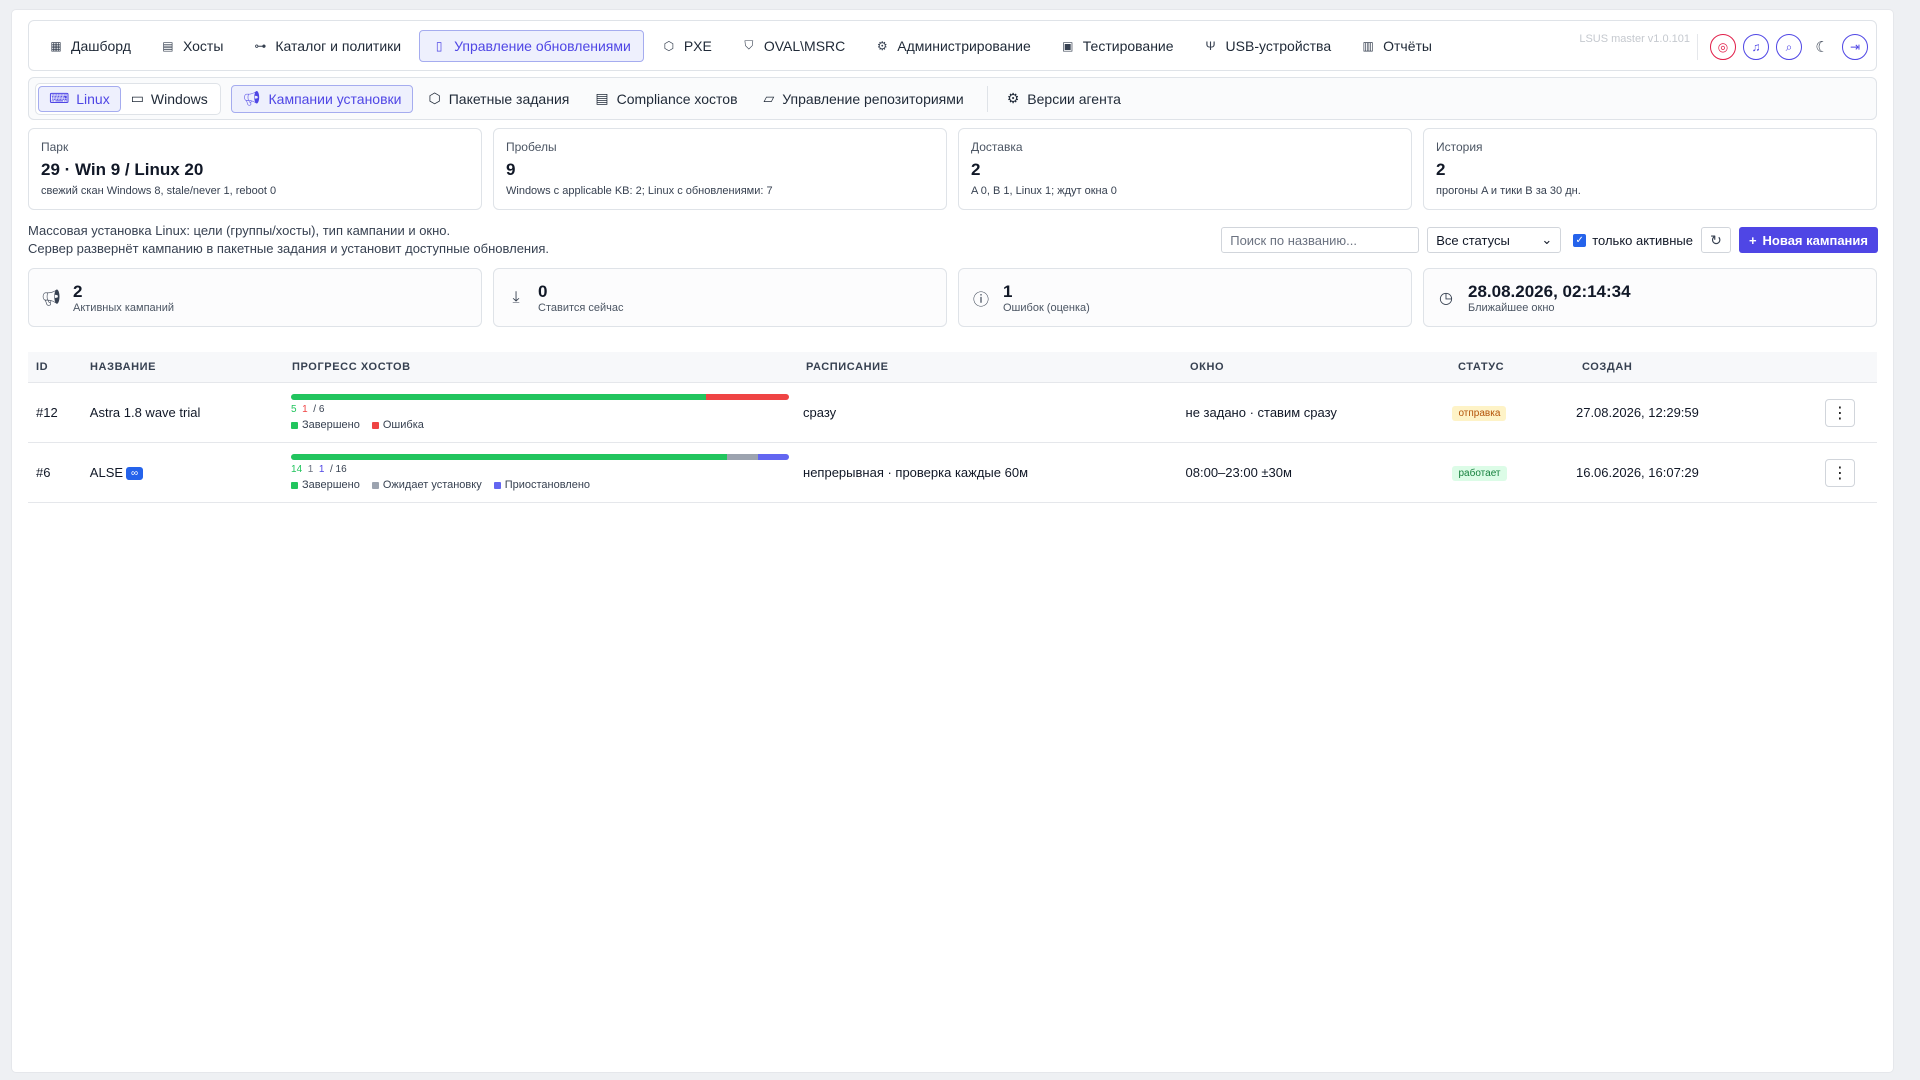  What do you see at coordinates (1650, 169) in the screenshot?
I see `kpi-card: История 2 прогоны A и тики B за 30 дн.` at bounding box center [1650, 169].